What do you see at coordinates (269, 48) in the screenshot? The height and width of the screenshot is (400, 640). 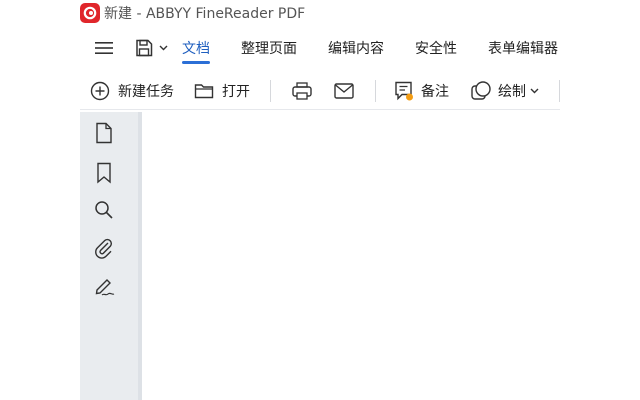 I see `tab-organize-pages: 整理页面` at bounding box center [269, 48].